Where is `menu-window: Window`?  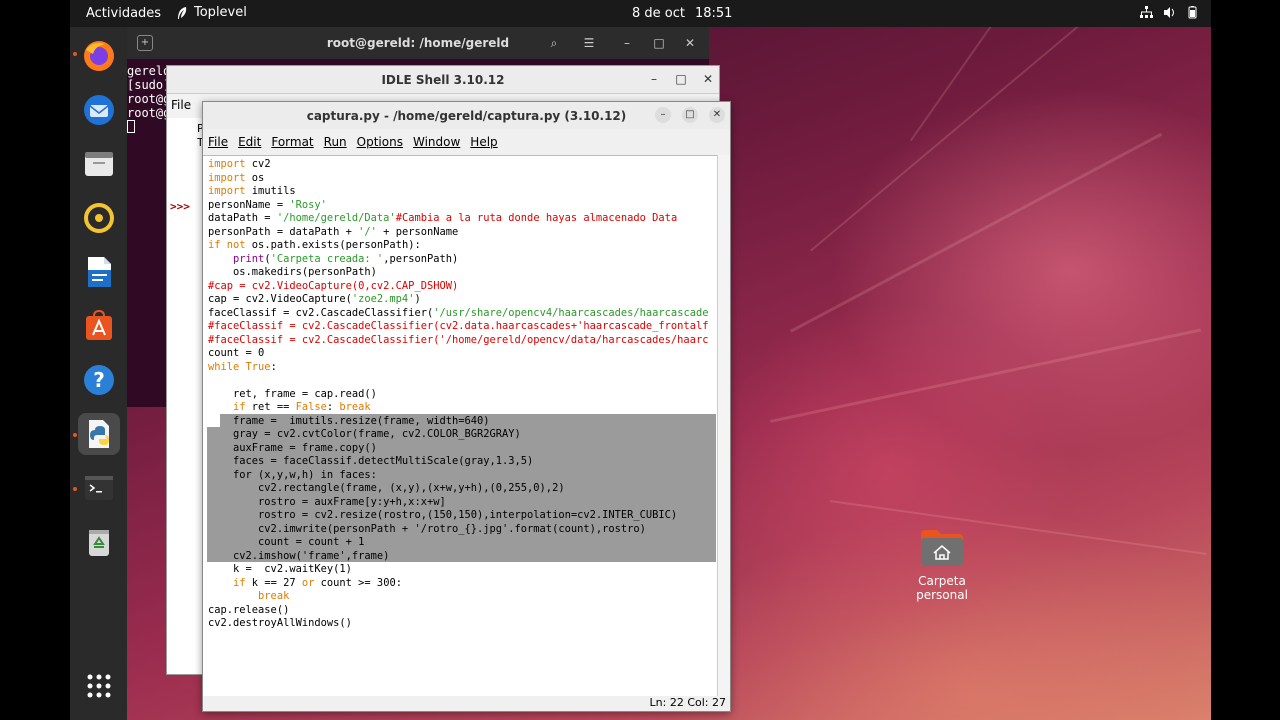
menu-window: Window is located at coordinates (436, 145).